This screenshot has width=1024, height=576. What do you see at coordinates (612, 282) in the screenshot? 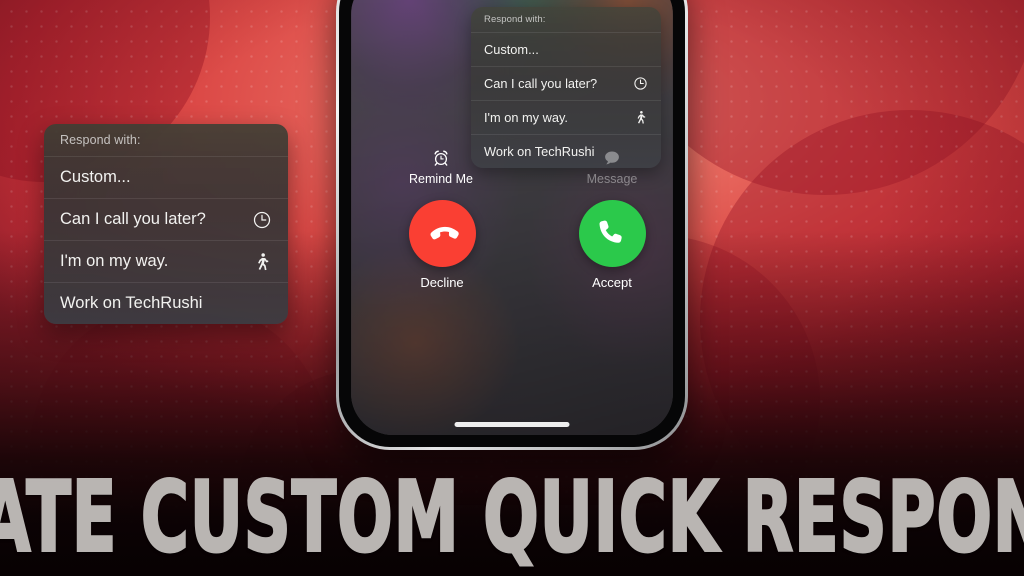
I see `accept-label: Accept` at bounding box center [612, 282].